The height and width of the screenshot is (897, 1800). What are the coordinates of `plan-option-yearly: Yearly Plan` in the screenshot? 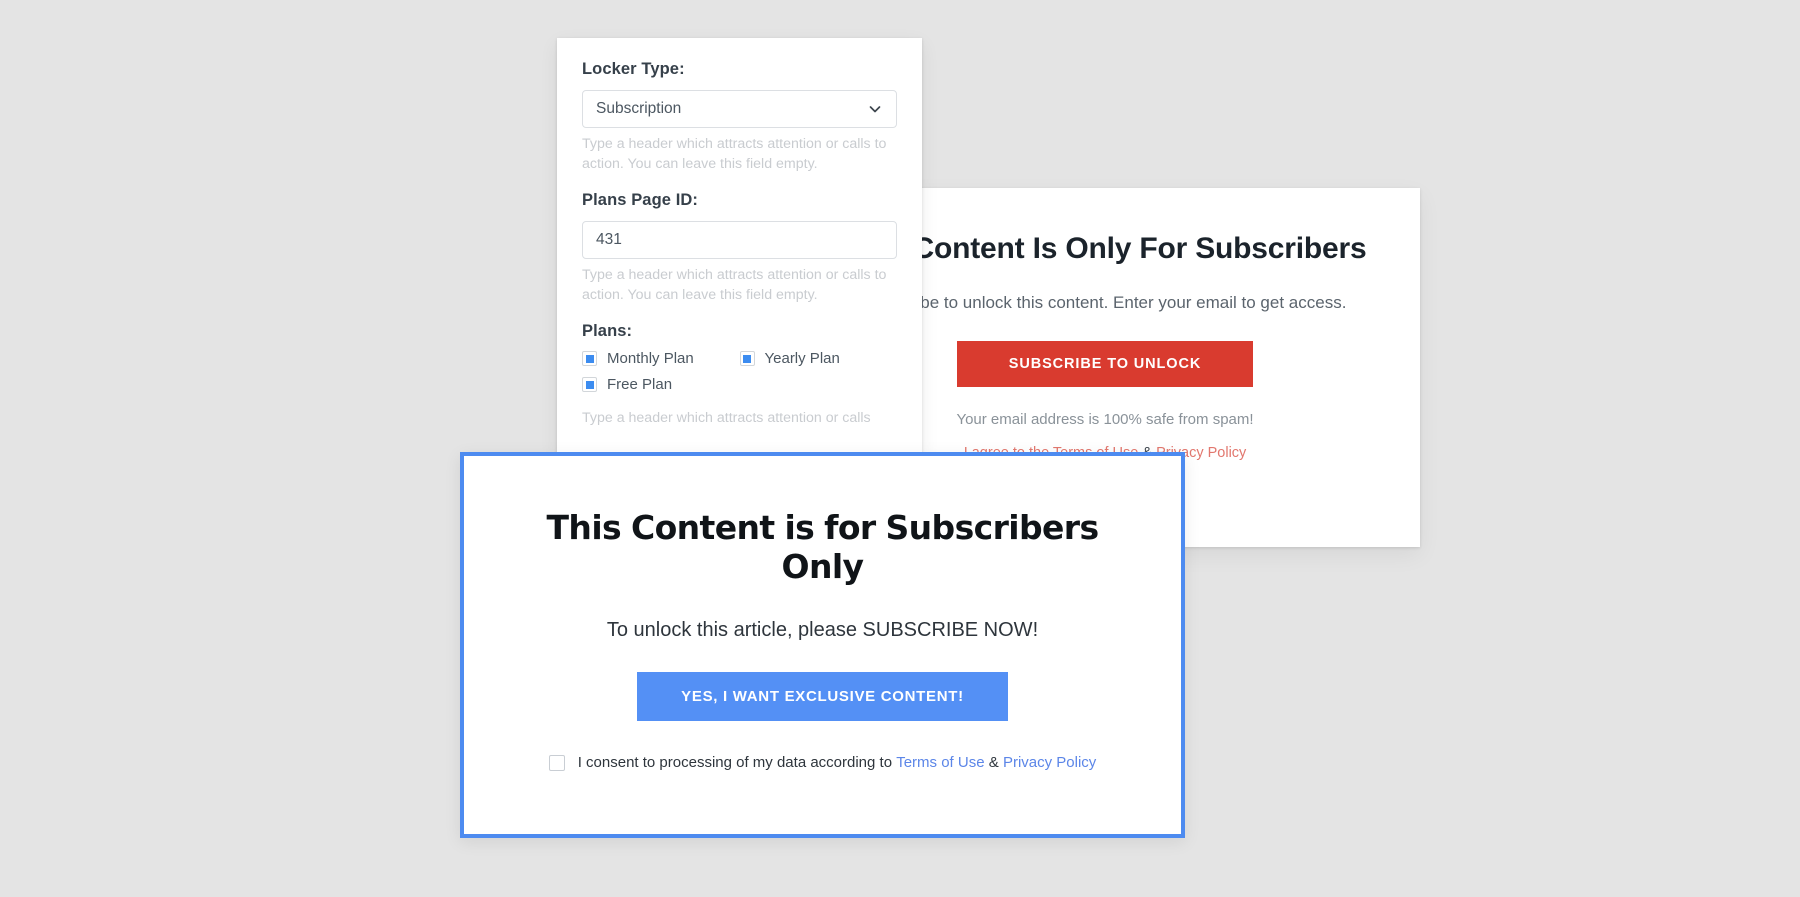 It's located at (818, 359).